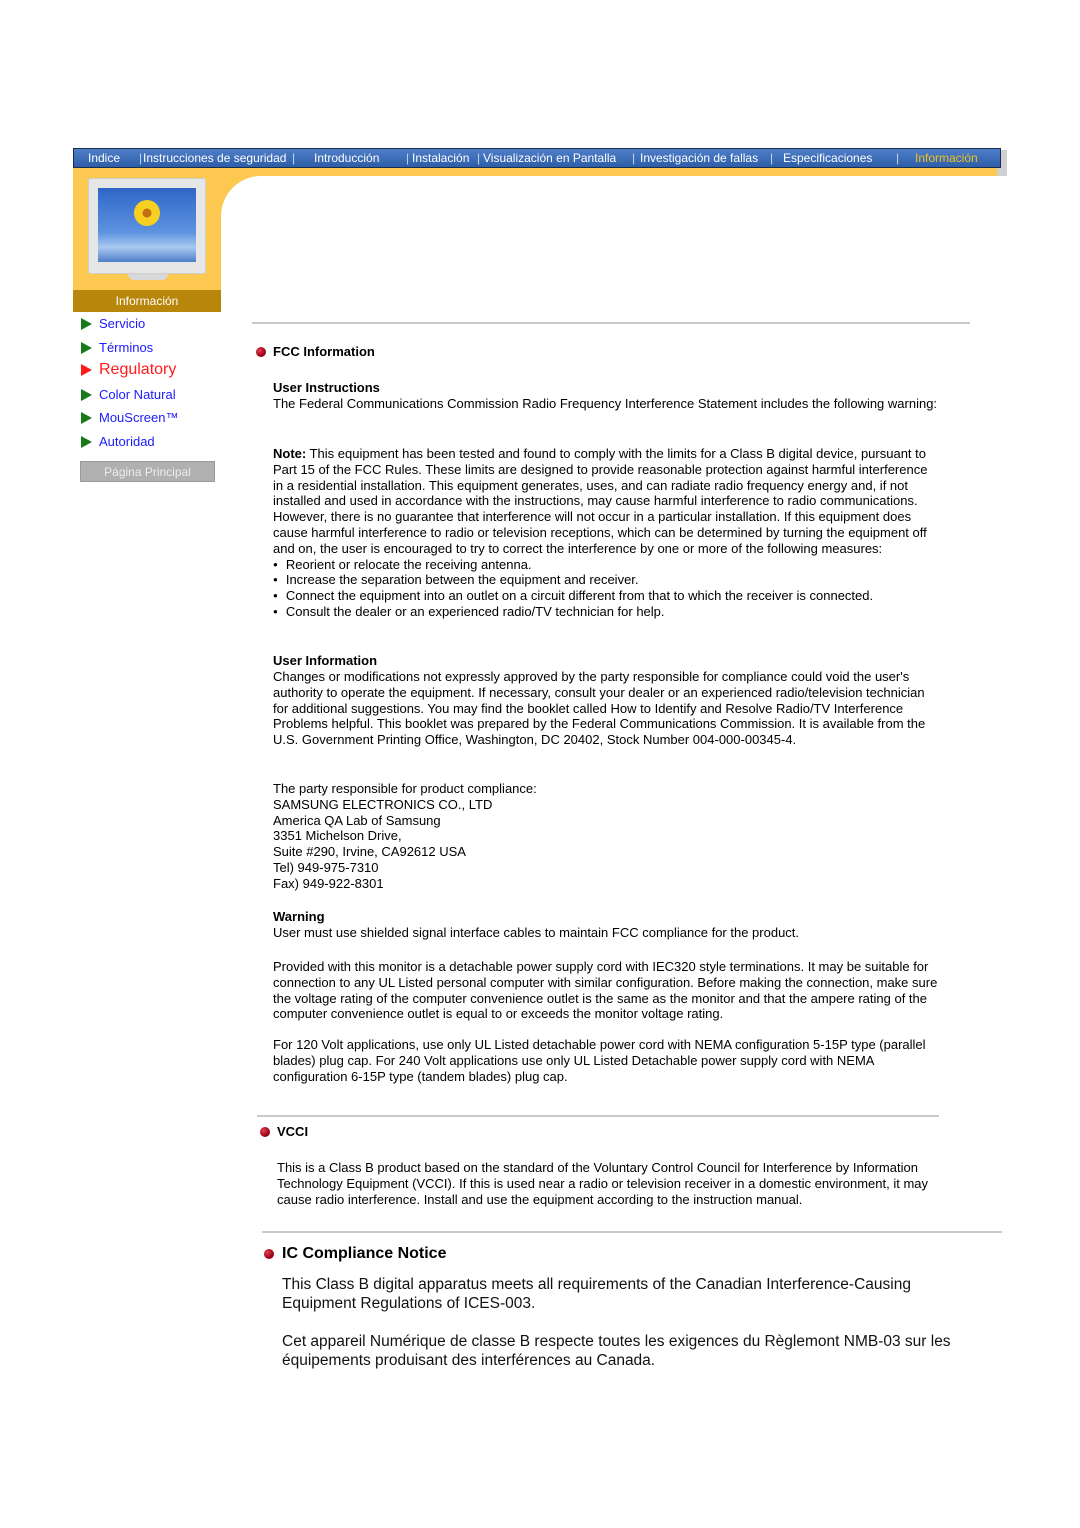 Image resolution: width=1080 pixels, height=1528 pixels. Describe the element at coordinates (383, 804) in the screenshot. I see `address-line: SAMSUNG ELECTRONICS CO., LTD` at that location.